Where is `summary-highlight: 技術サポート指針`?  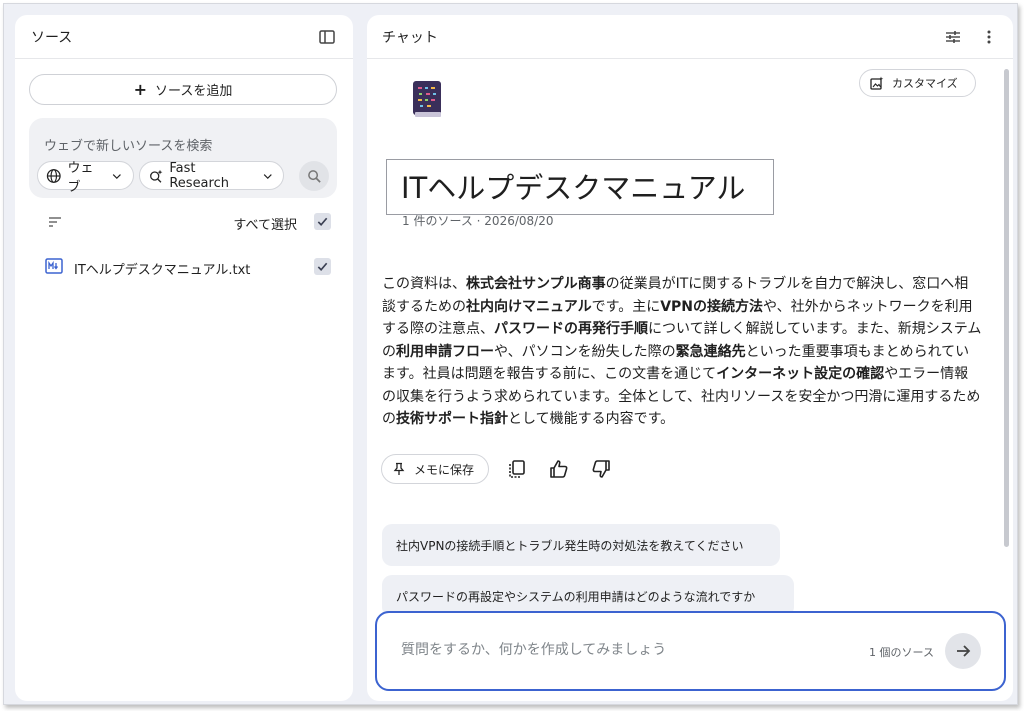
summary-highlight: 技術サポート指針 is located at coordinates (452, 419).